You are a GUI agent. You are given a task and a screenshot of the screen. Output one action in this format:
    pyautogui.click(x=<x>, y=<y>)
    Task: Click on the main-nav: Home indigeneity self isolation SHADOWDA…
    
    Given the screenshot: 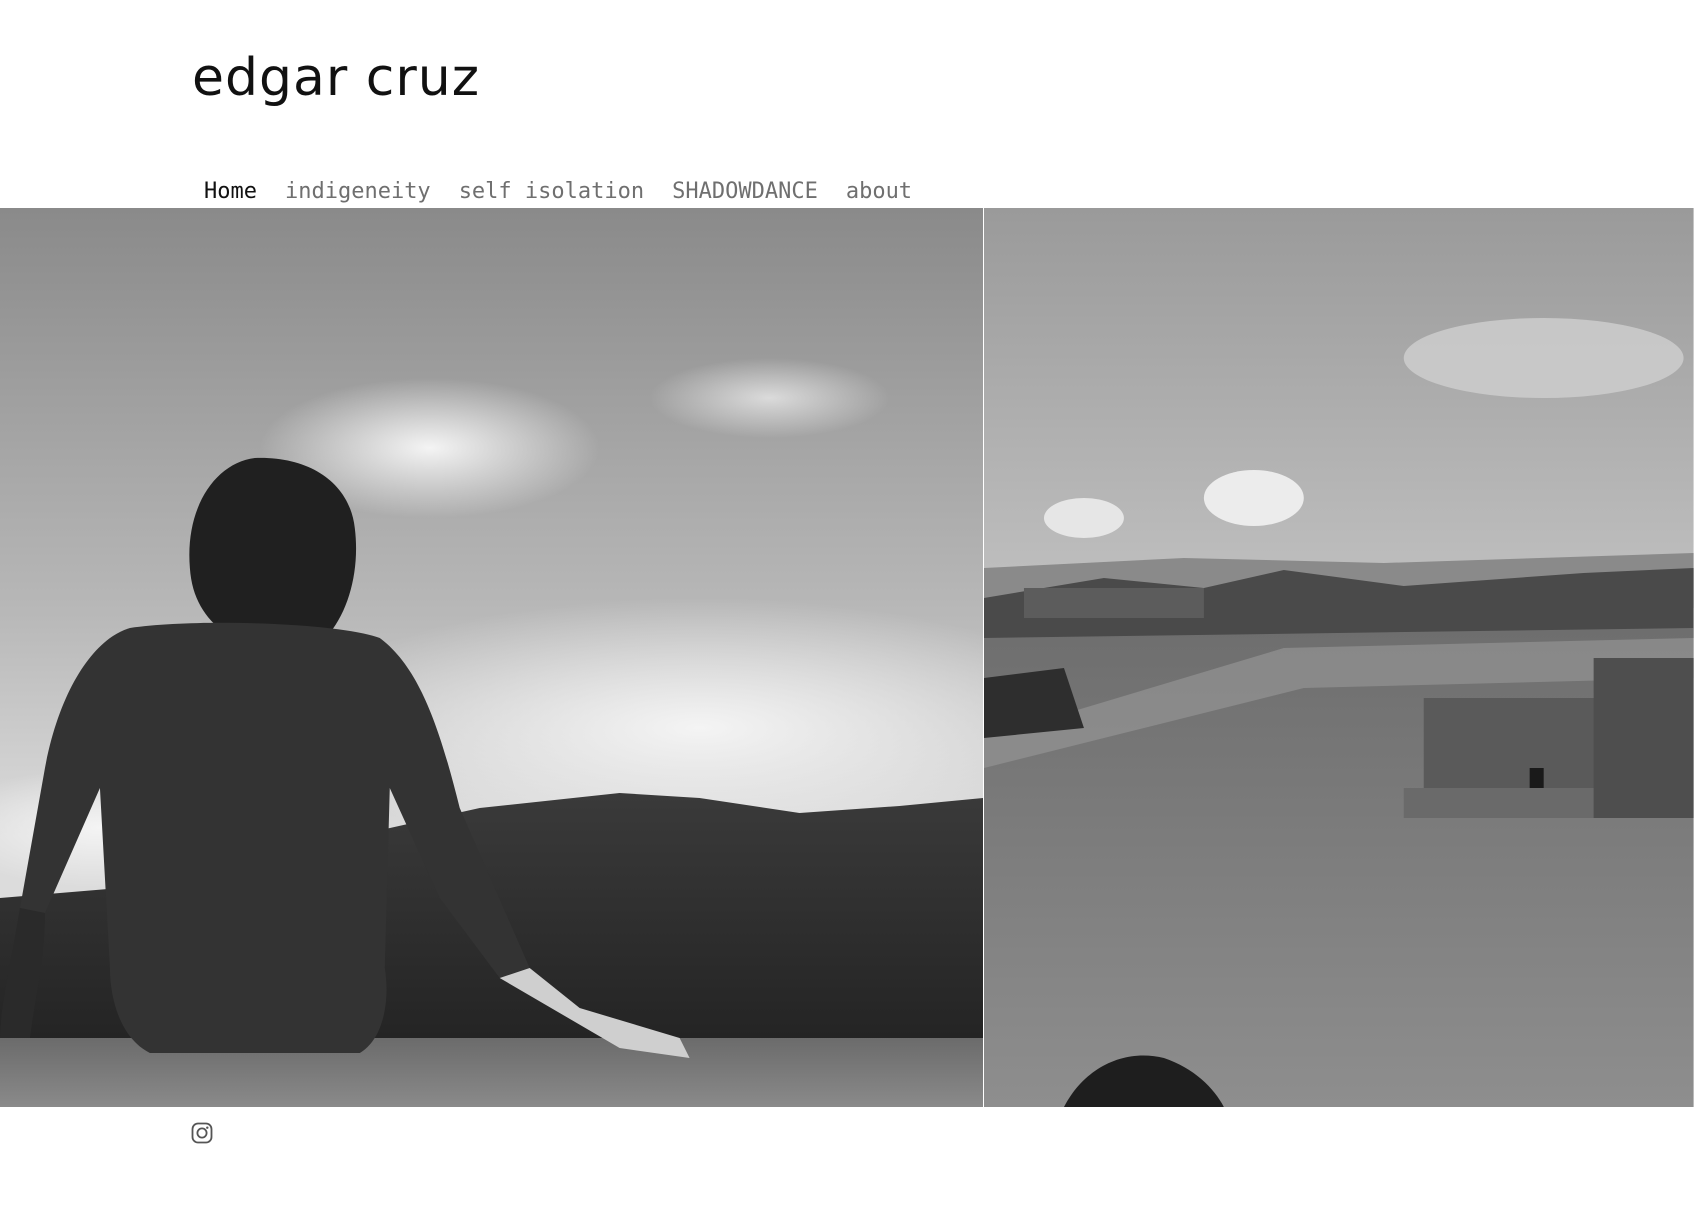 What is the action you would take?
    pyautogui.click(x=558, y=191)
    